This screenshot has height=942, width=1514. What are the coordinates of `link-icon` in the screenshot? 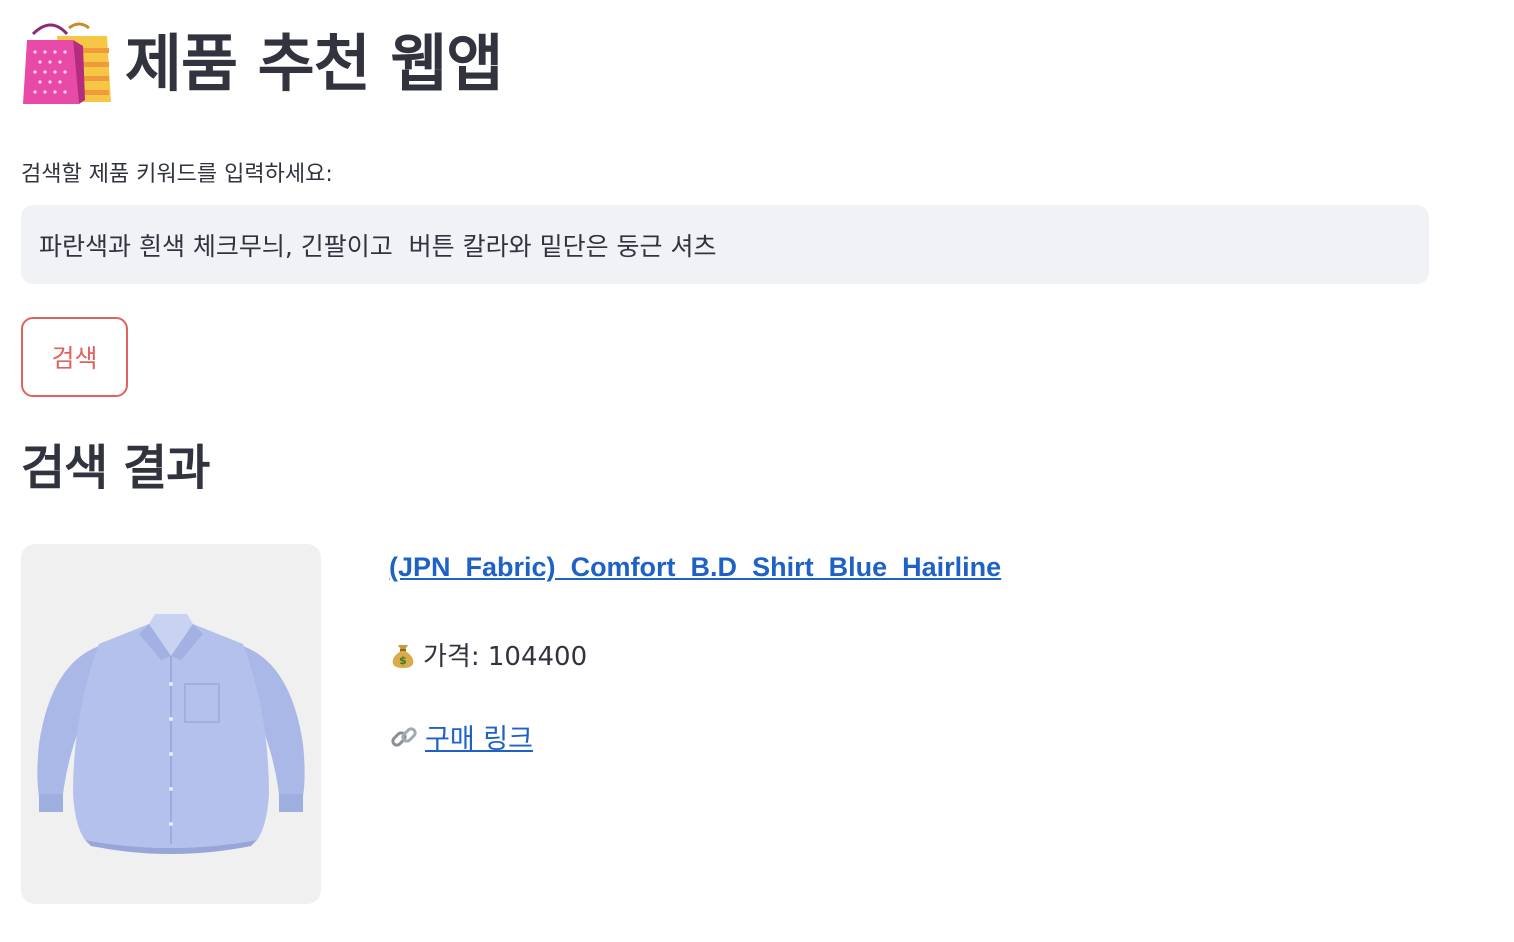 It's located at (404, 736).